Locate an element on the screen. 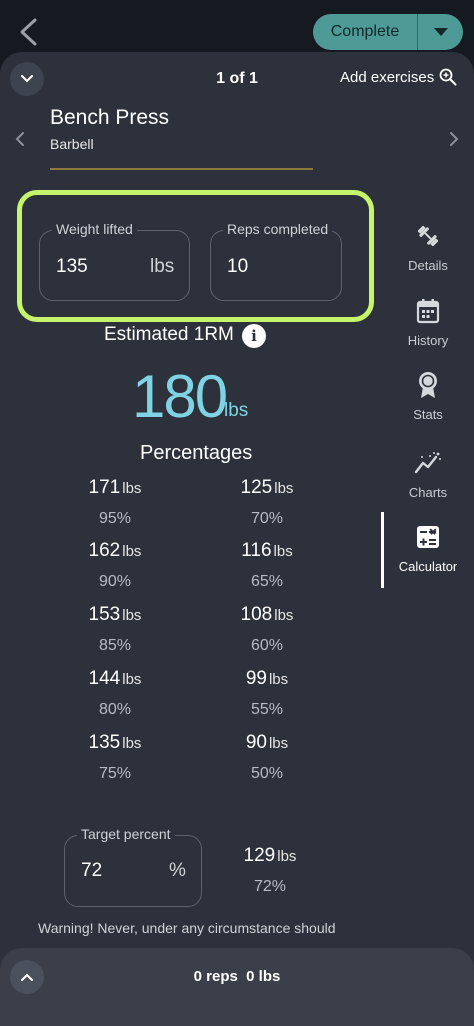  exercise-underline is located at coordinates (181, 169).